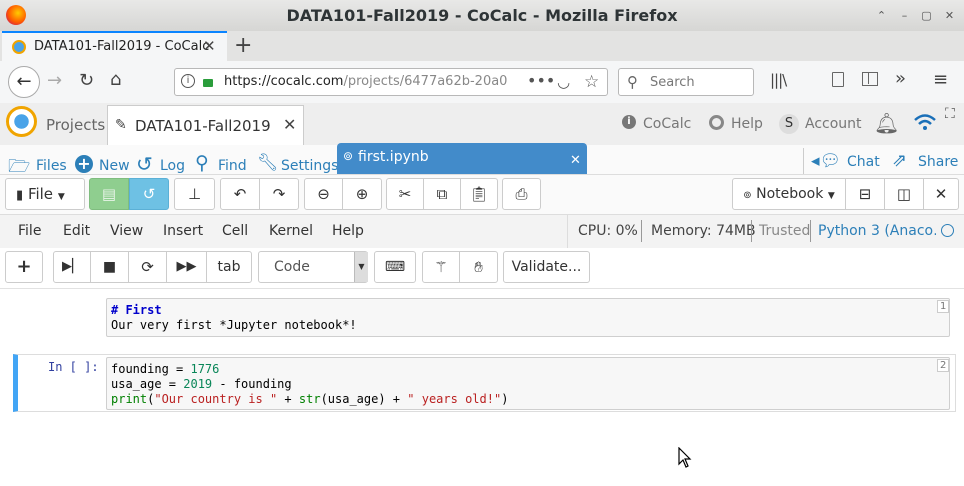  Describe the element at coordinates (789, 194) in the screenshot. I see `notebook-frame-dropdown: ⊚ Notebook ▼` at that location.